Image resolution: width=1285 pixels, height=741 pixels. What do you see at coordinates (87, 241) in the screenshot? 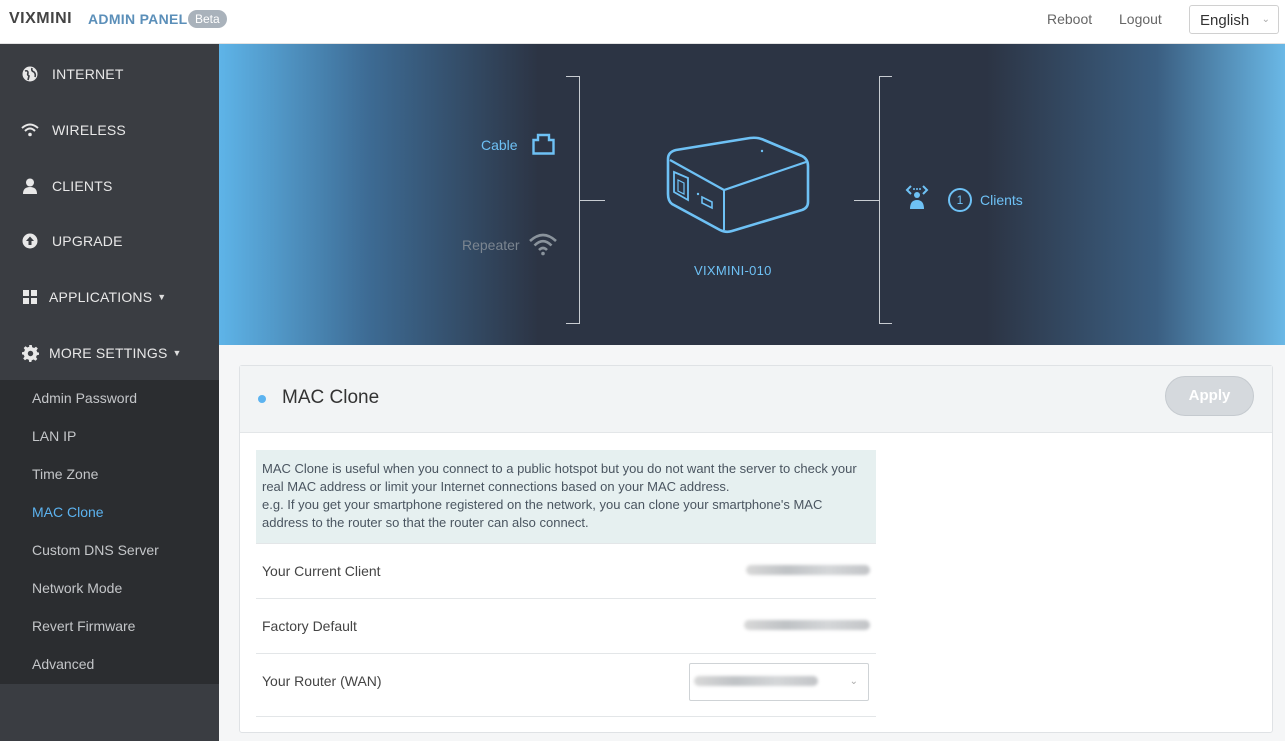
I see `sidebar-item-label: UPGRADE` at bounding box center [87, 241].